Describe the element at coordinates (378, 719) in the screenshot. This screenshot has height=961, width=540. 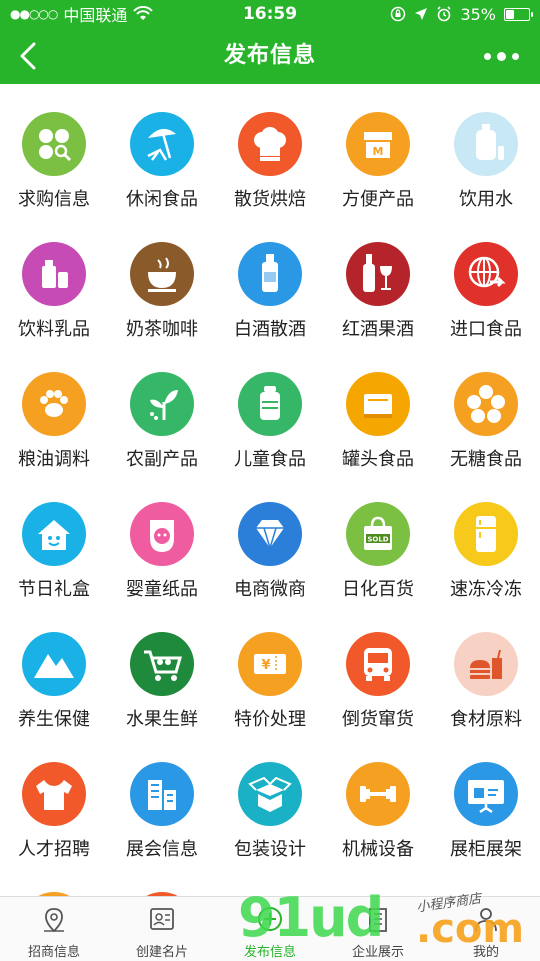
I see `category-label: 倒货窜货` at that location.